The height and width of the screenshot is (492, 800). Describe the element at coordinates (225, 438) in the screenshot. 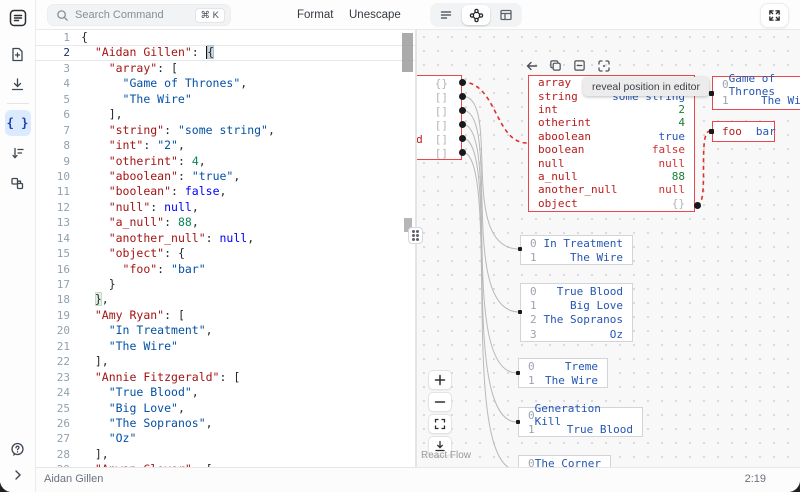

I see `editor-line: 27 "Oz"` at that location.